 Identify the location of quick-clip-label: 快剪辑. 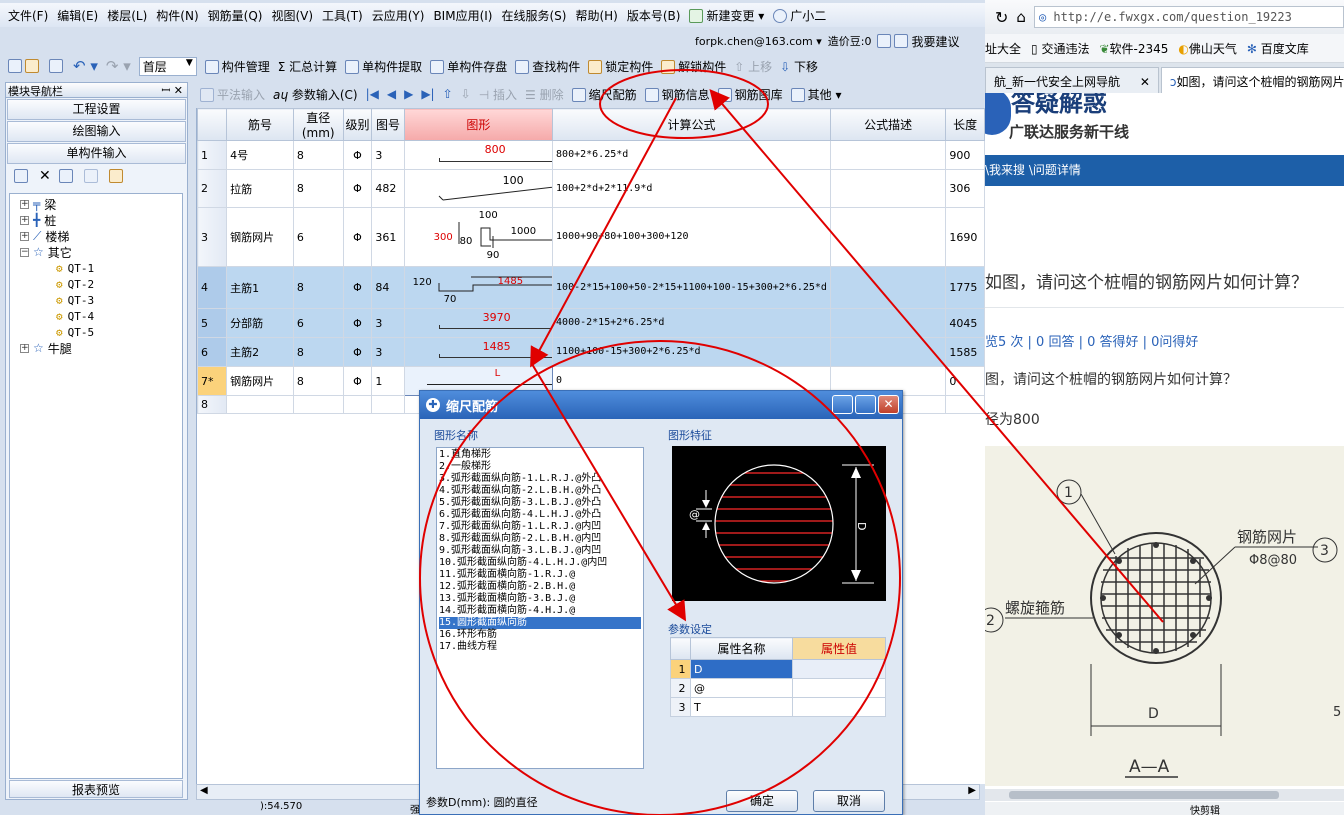
(1205, 808).